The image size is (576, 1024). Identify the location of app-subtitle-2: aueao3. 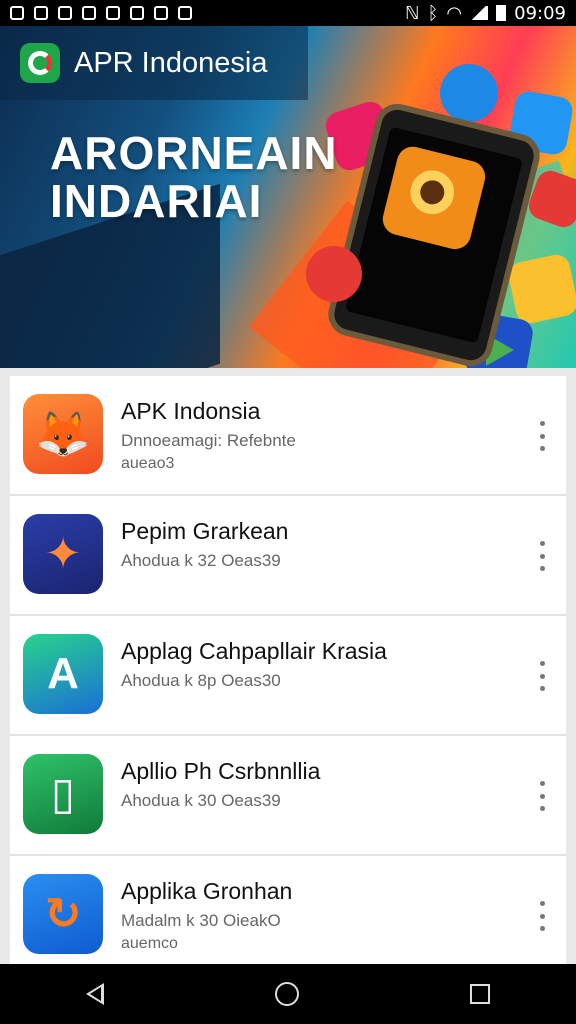
(148, 463).